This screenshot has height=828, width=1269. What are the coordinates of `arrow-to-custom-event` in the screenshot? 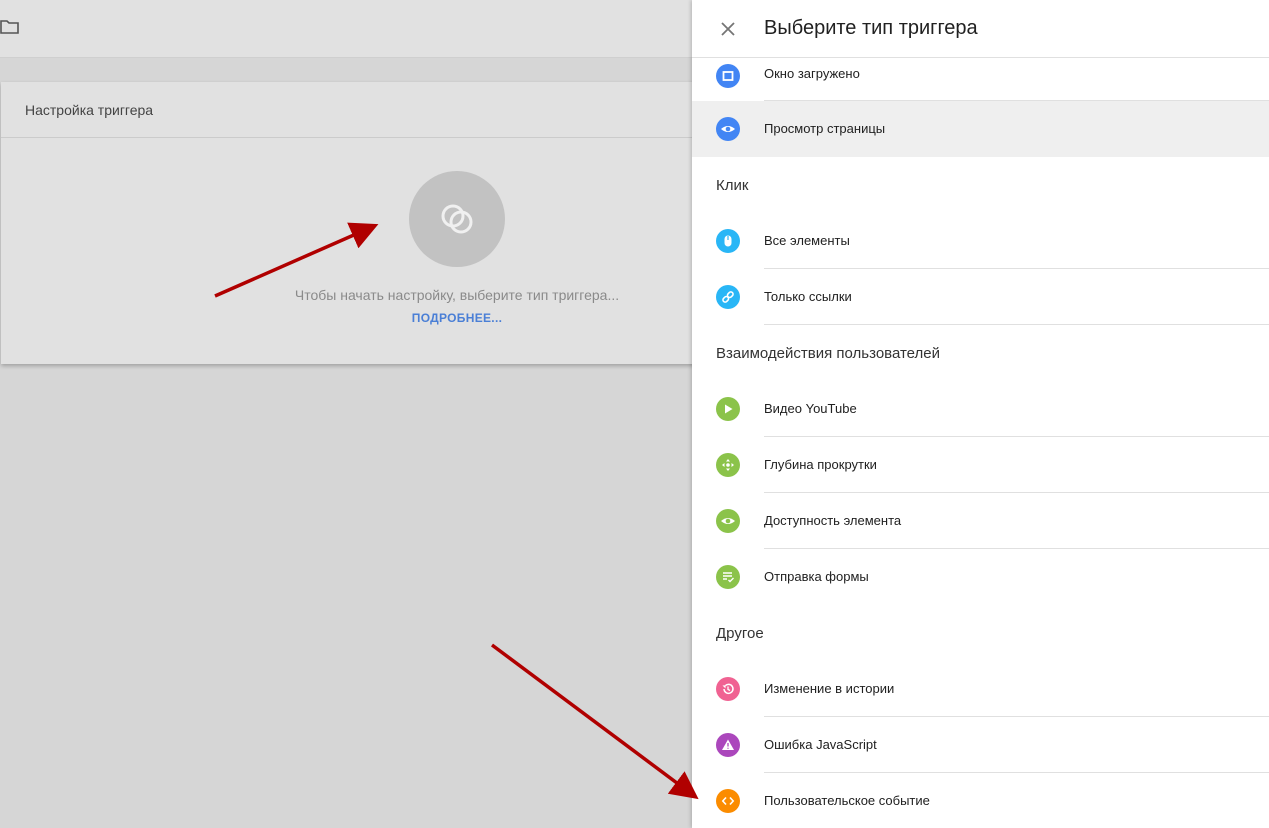 It's located at (594, 721).